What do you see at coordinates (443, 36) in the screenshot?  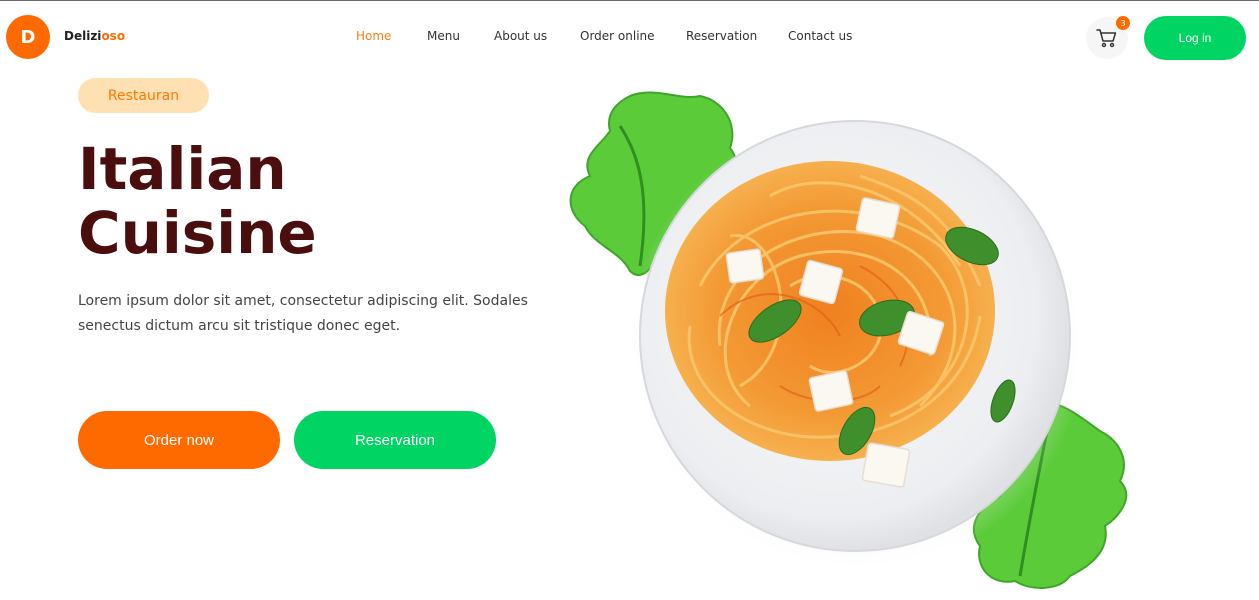 I see `nav-menu: Menu` at bounding box center [443, 36].